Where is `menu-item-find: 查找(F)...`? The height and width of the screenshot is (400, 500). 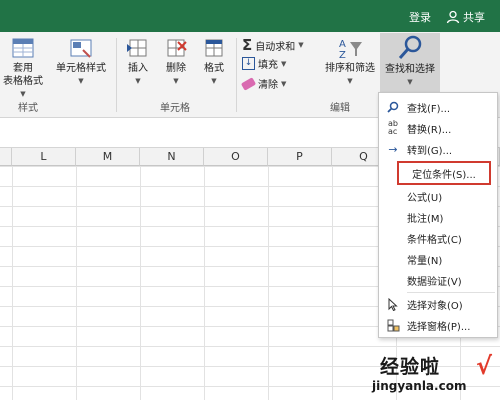 menu-item-find: 查找(F)... is located at coordinates (438, 107).